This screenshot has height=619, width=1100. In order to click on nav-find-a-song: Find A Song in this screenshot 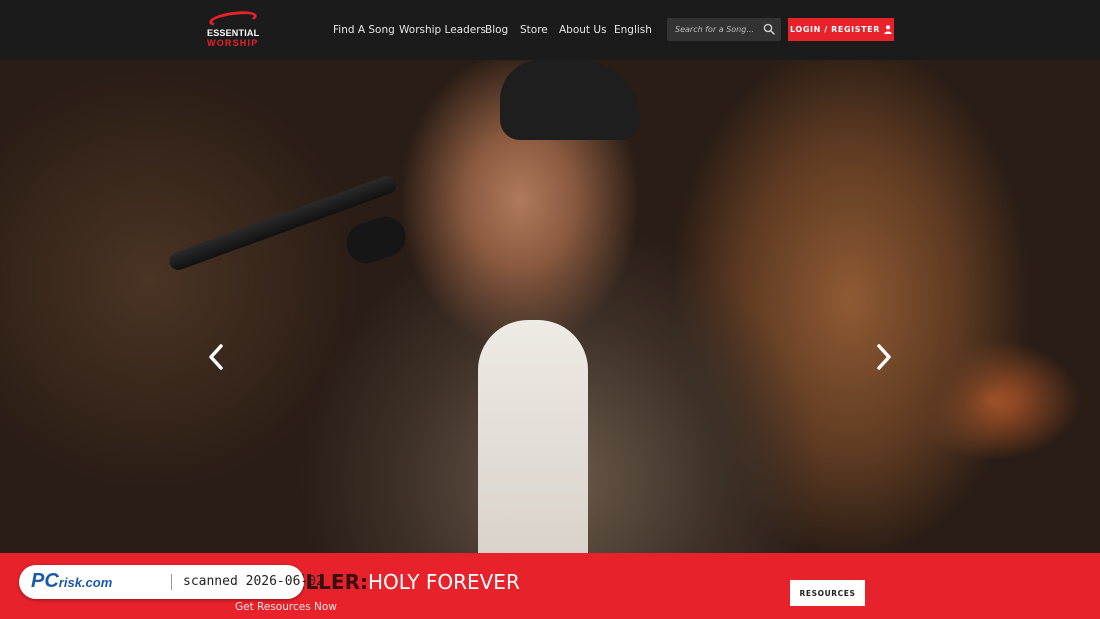, I will do `click(364, 30)`.